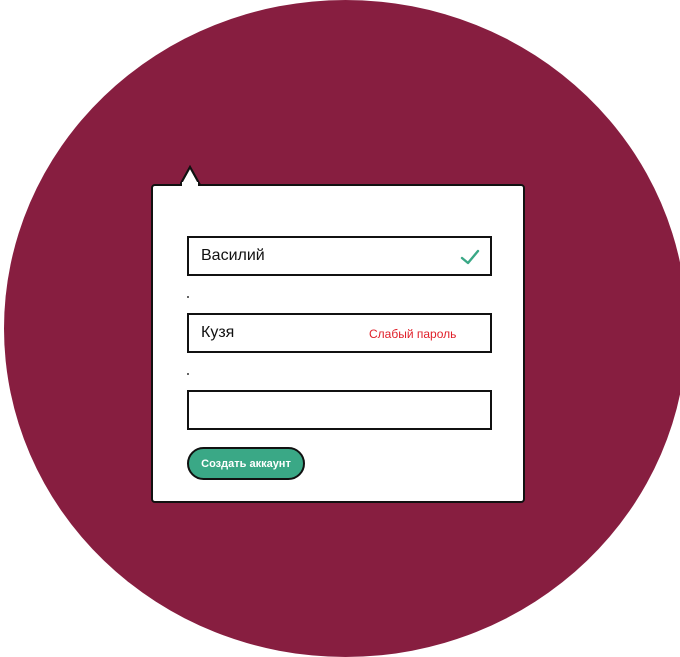 This screenshot has height=657, width=680. I want to click on check-icon, so click(470, 257).